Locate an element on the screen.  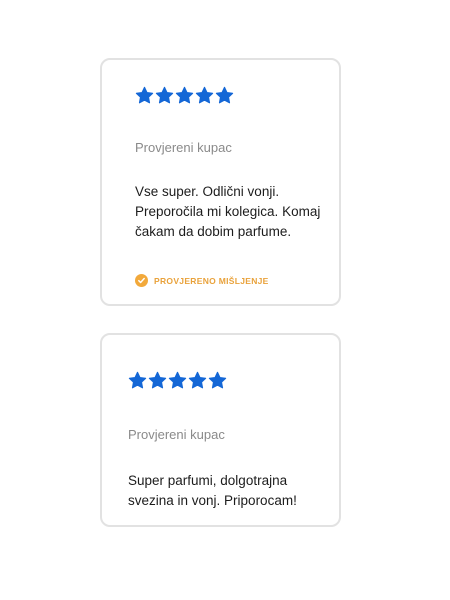
verified-badge: PROVJERENO MIŠLJENJE is located at coordinates (202, 280).